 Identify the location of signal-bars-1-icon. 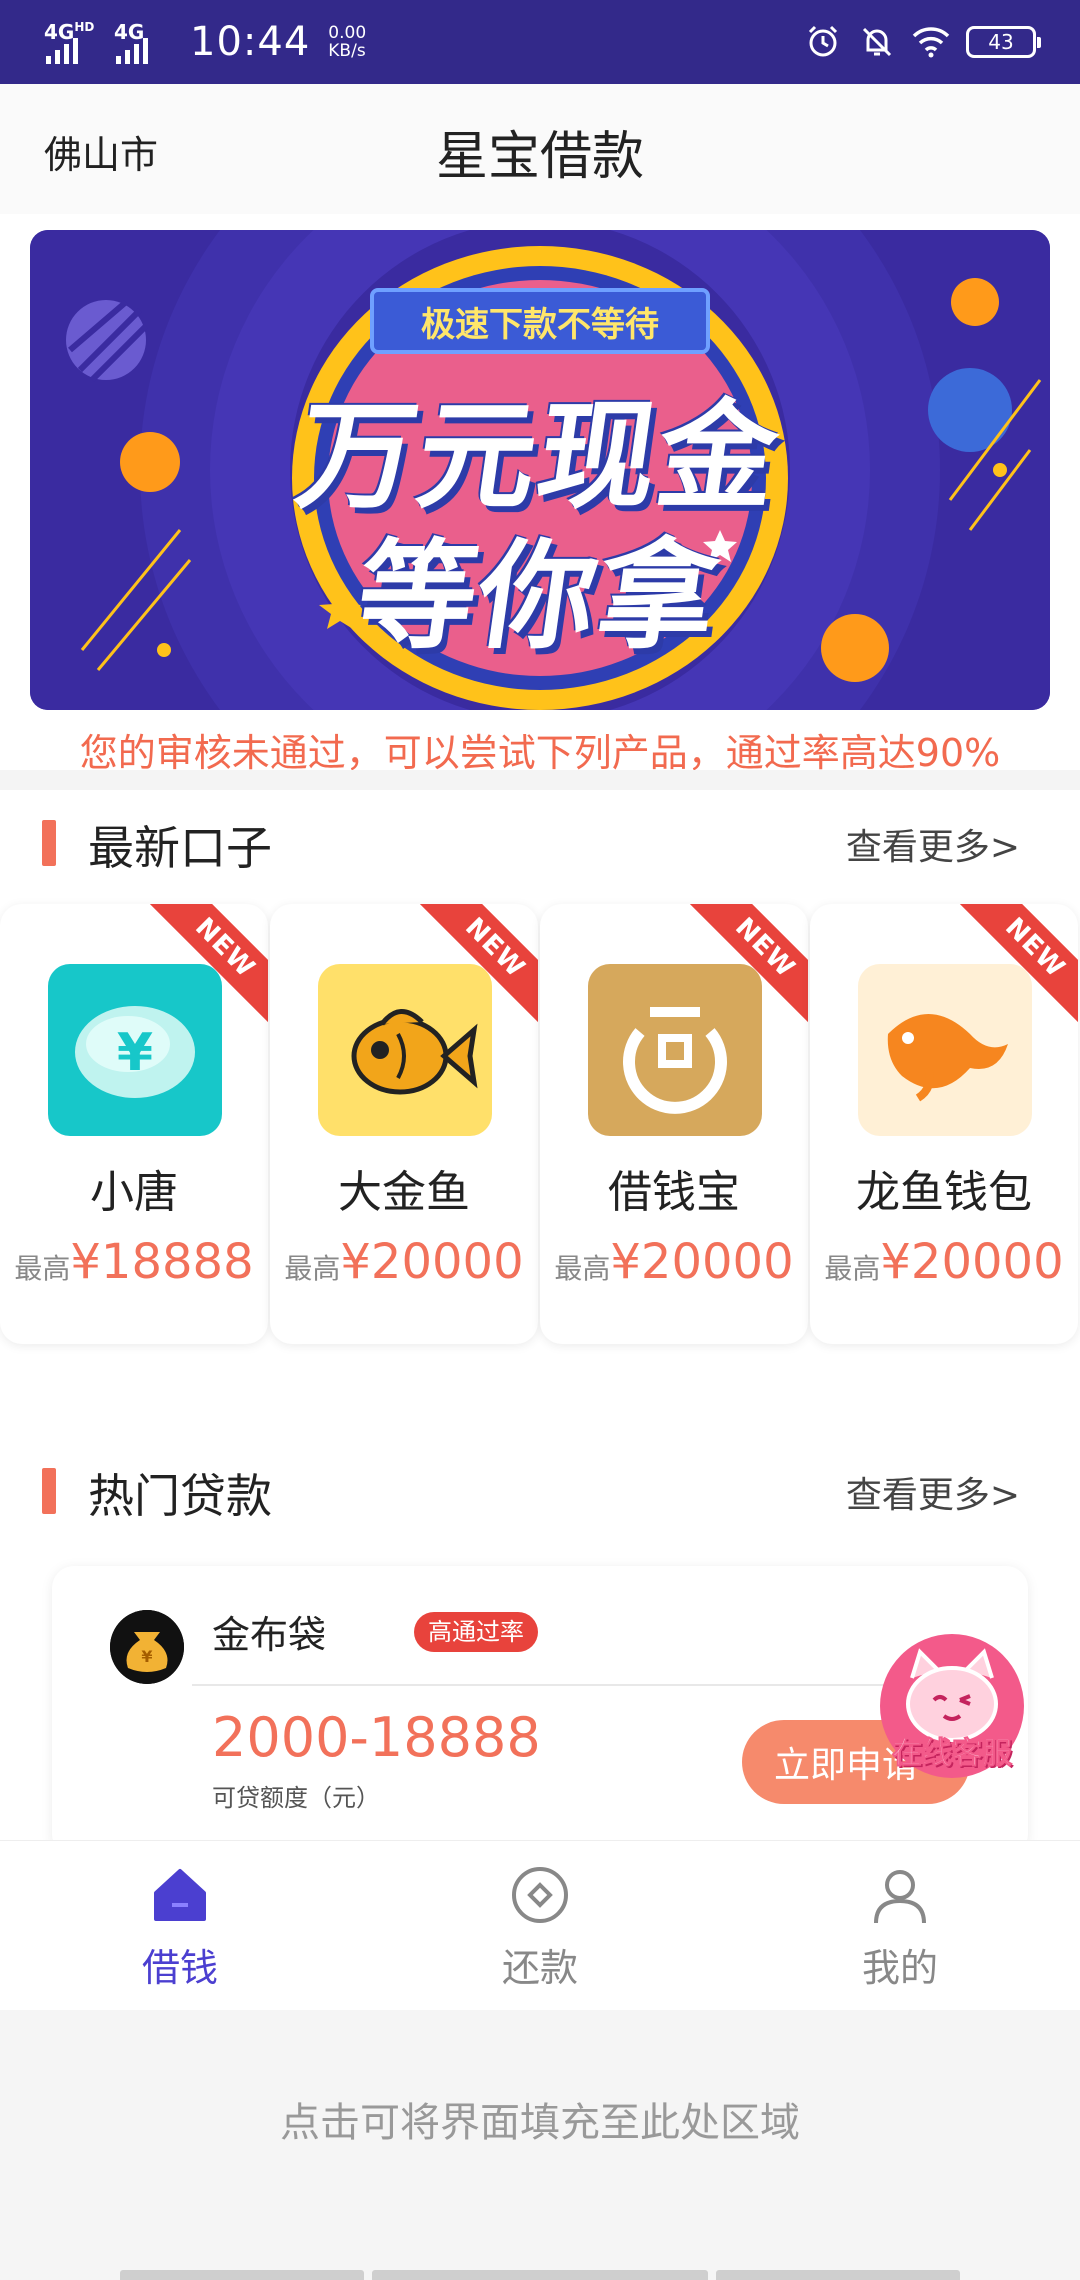
(62, 51).